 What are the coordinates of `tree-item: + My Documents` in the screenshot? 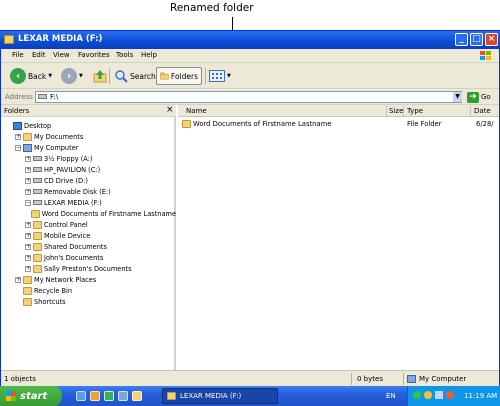 It's located at (89, 136).